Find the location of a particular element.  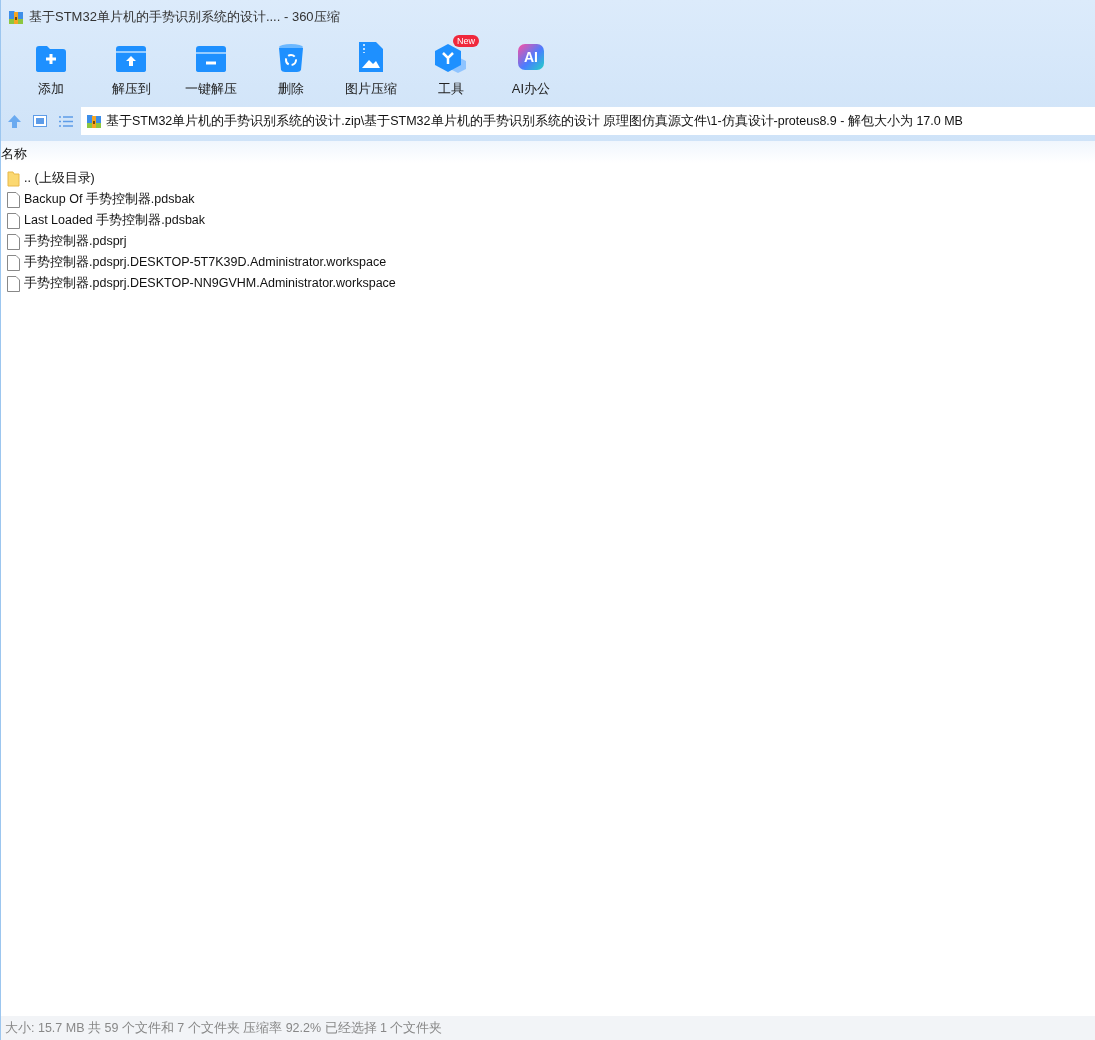

toolbar-button: 一键解压 is located at coordinates (211, 69).